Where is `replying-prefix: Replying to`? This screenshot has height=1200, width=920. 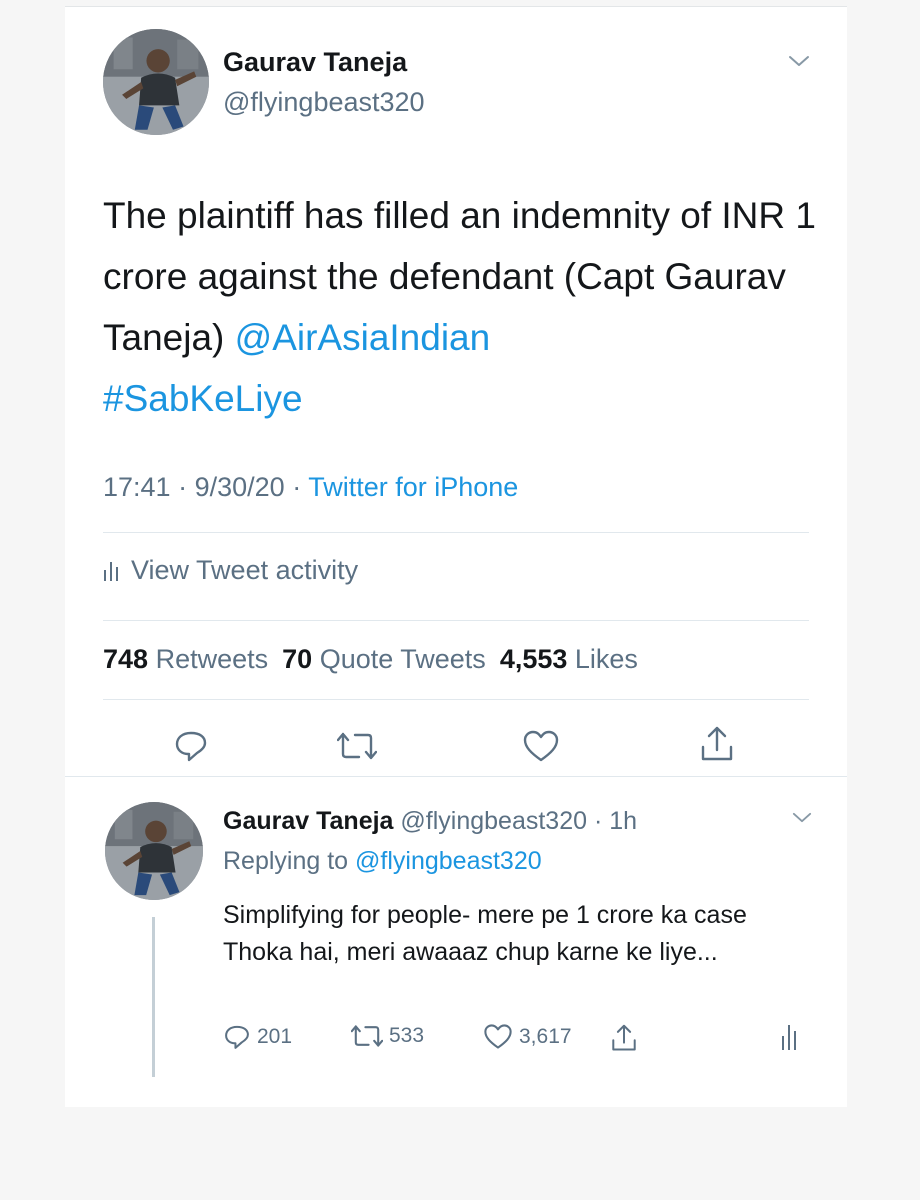
replying-prefix: Replying to is located at coordinates (286, 861).